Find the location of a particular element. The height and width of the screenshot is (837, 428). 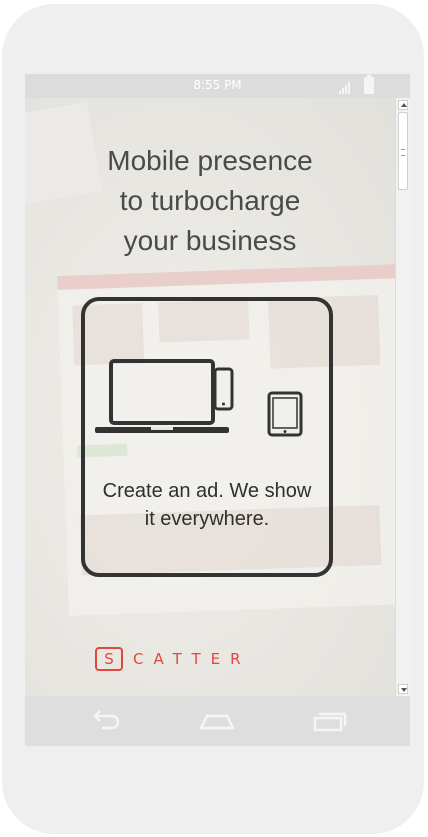

tagline-line-2: it everywhere. is located at coordinates (207, 519).